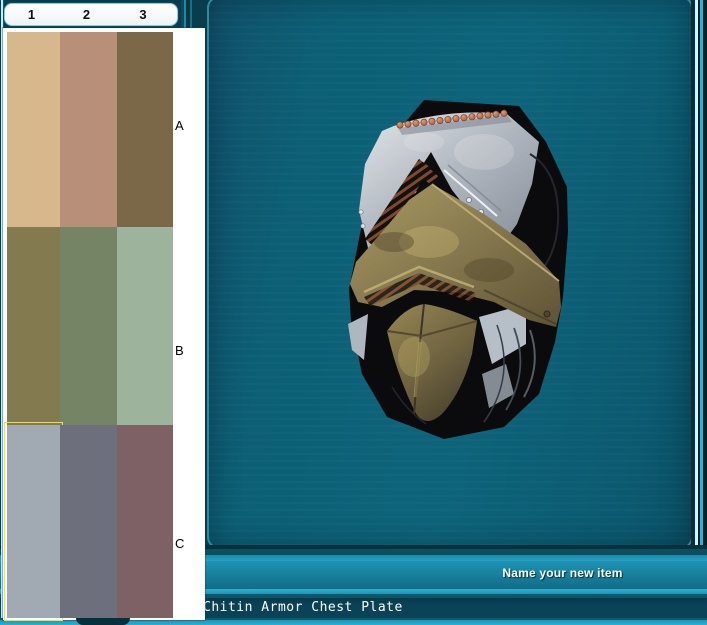 This screenshot has width=707, height=625. Describe the element at coordinates (143, 14) in the screenshot. I see `column-header-3: 3` at that location.